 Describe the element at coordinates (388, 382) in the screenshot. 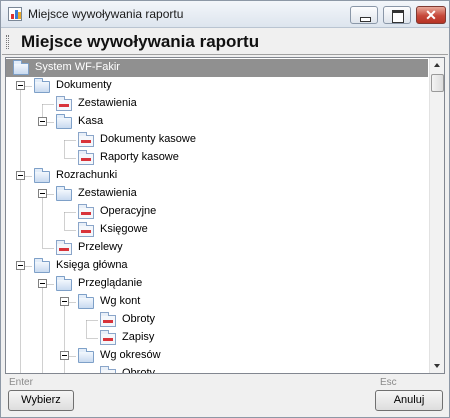

I see `esc-shortcut-hint: Esc` at that location.